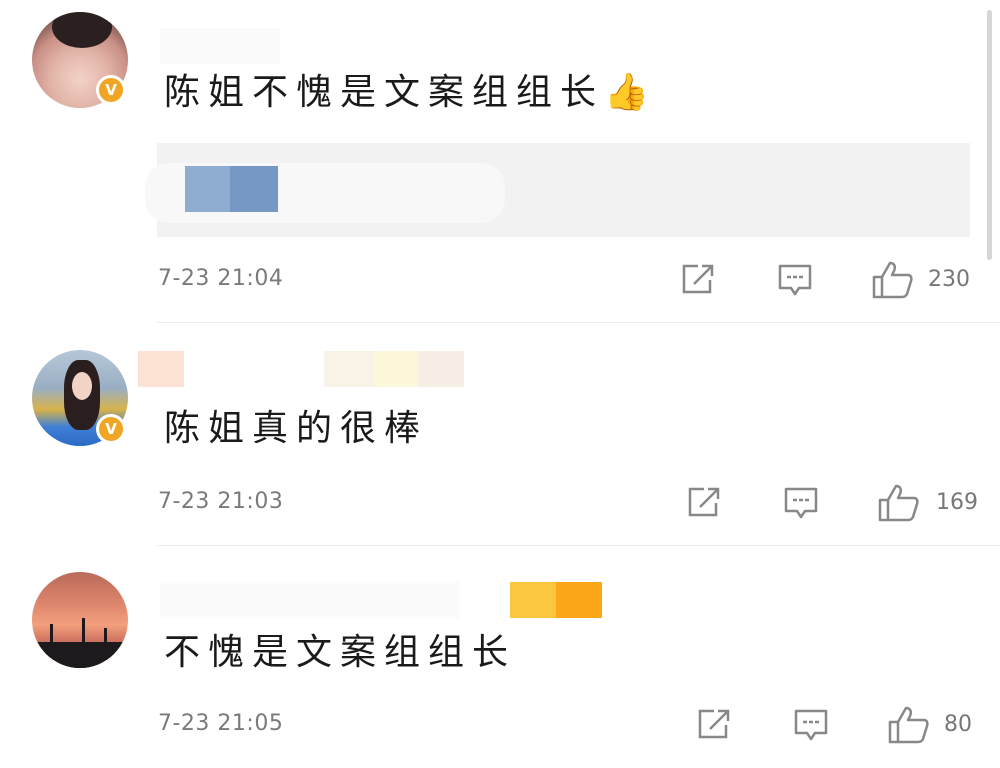 The width and height of the screenshot is (1000, 768). I want to click on avatar, so click(80, 620).